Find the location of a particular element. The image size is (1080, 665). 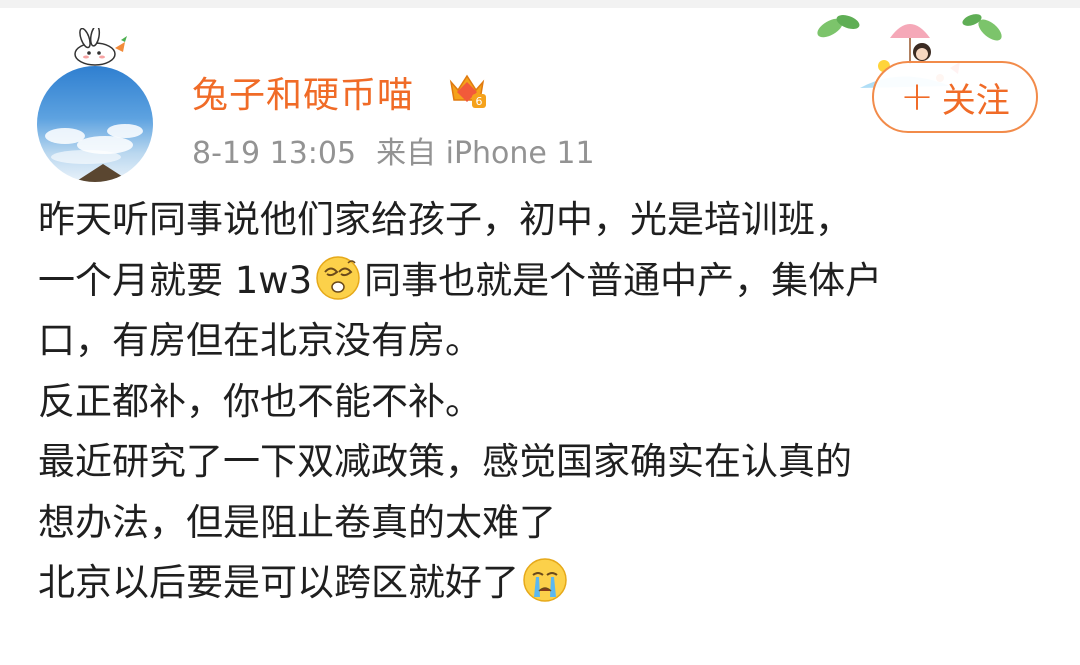

post-line: 反正都补，你也不能不补。 is located at coordinates (543, 402).